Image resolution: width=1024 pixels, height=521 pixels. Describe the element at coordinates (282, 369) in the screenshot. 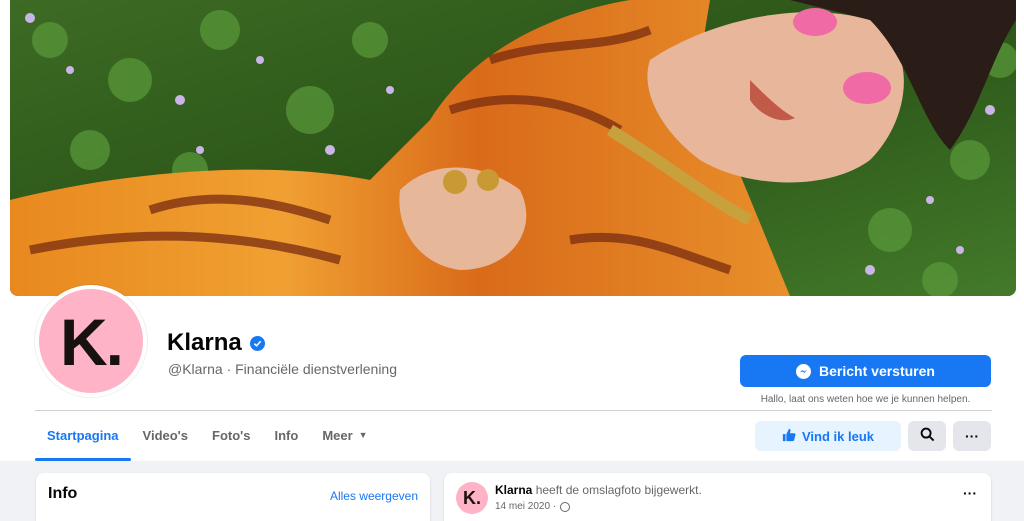

I see `page-subtitle: @Klarna · Financiële dienstverlening` at that location.